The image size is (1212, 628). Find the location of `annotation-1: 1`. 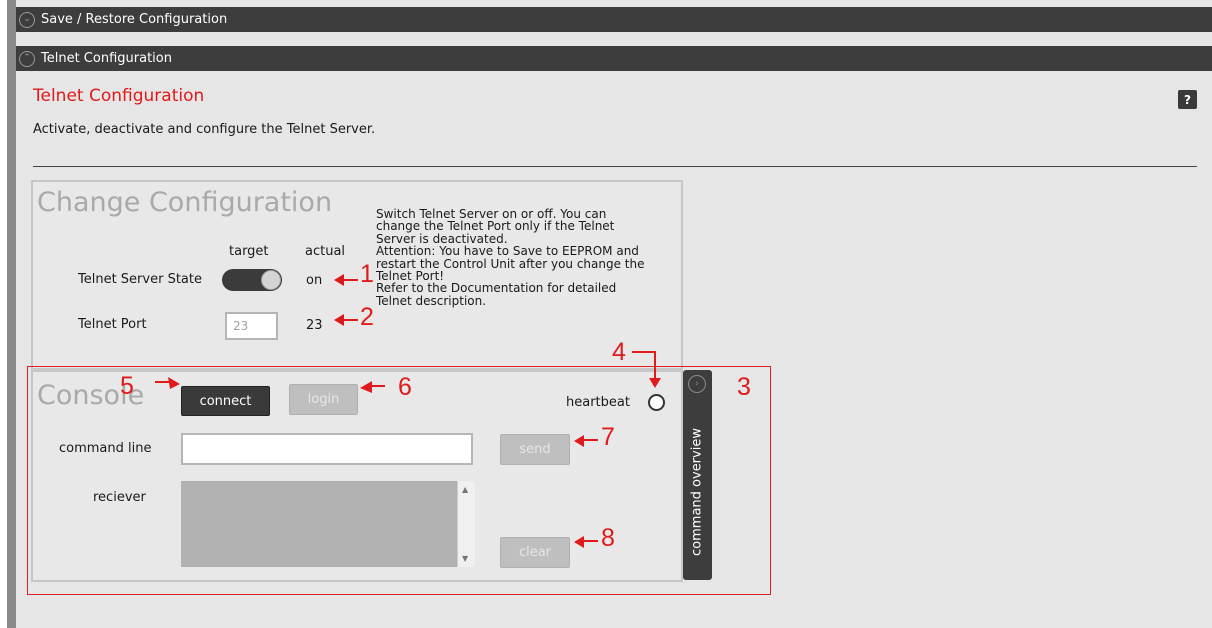

annotation-1: 1 is located at coordinates (367, 274).